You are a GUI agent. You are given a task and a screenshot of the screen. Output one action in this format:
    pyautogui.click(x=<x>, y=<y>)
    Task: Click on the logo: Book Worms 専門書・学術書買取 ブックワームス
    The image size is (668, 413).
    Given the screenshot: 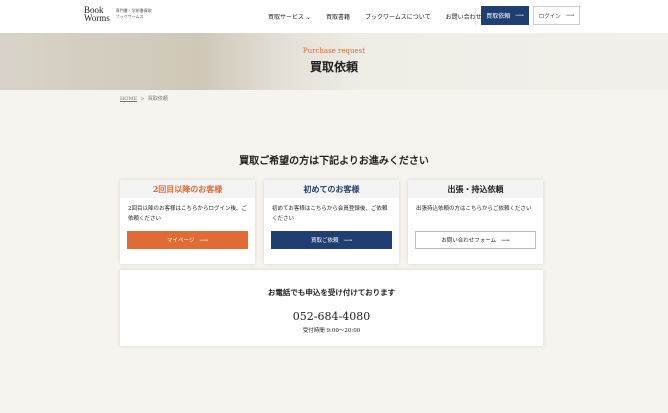 What is the action you would take?
    pyautogui.click(x=118, y=14)
    